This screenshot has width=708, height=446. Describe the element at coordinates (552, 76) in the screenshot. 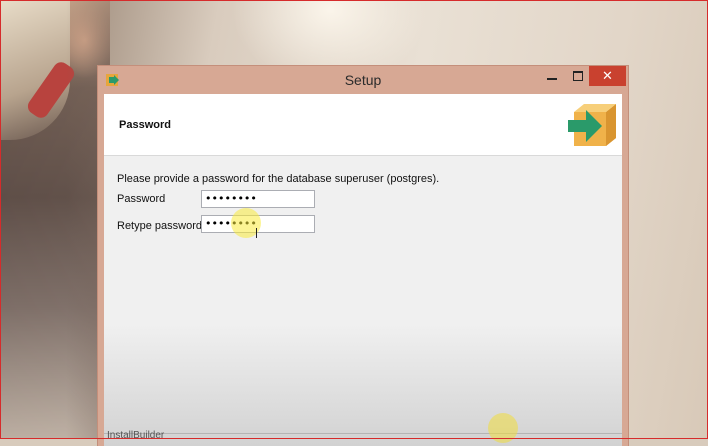

I see `minimize-button` at that location.